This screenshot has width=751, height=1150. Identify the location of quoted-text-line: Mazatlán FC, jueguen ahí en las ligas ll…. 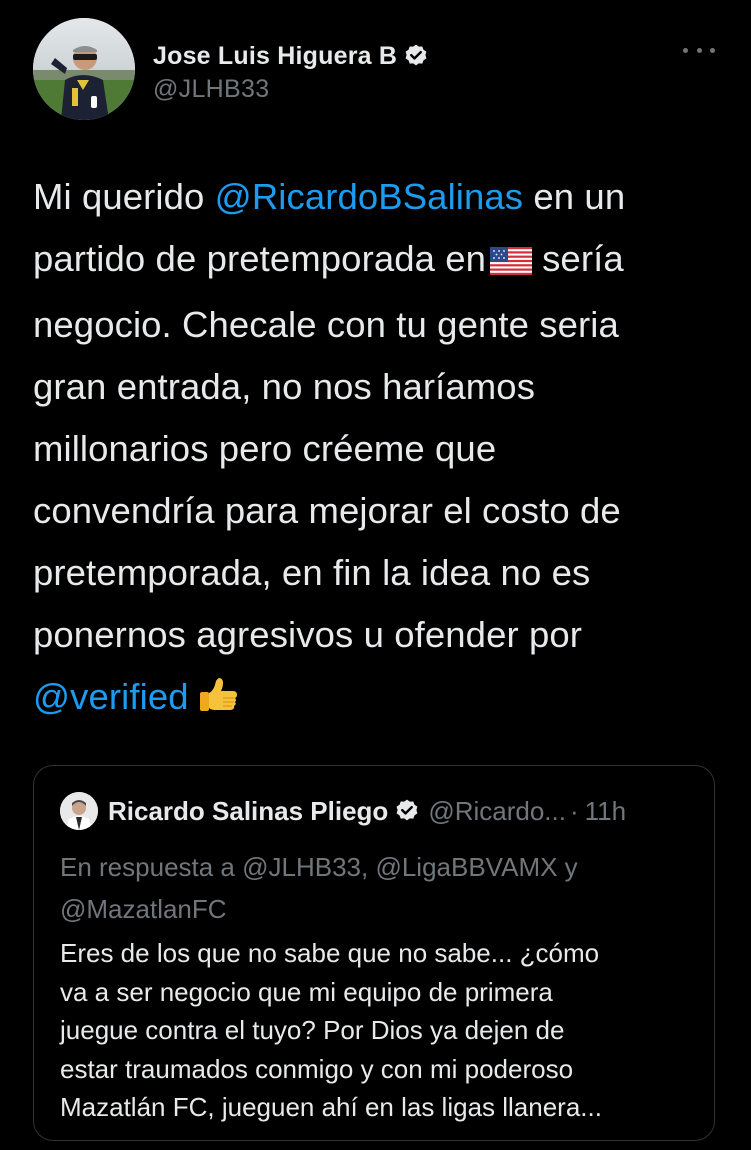
(331, 1107).